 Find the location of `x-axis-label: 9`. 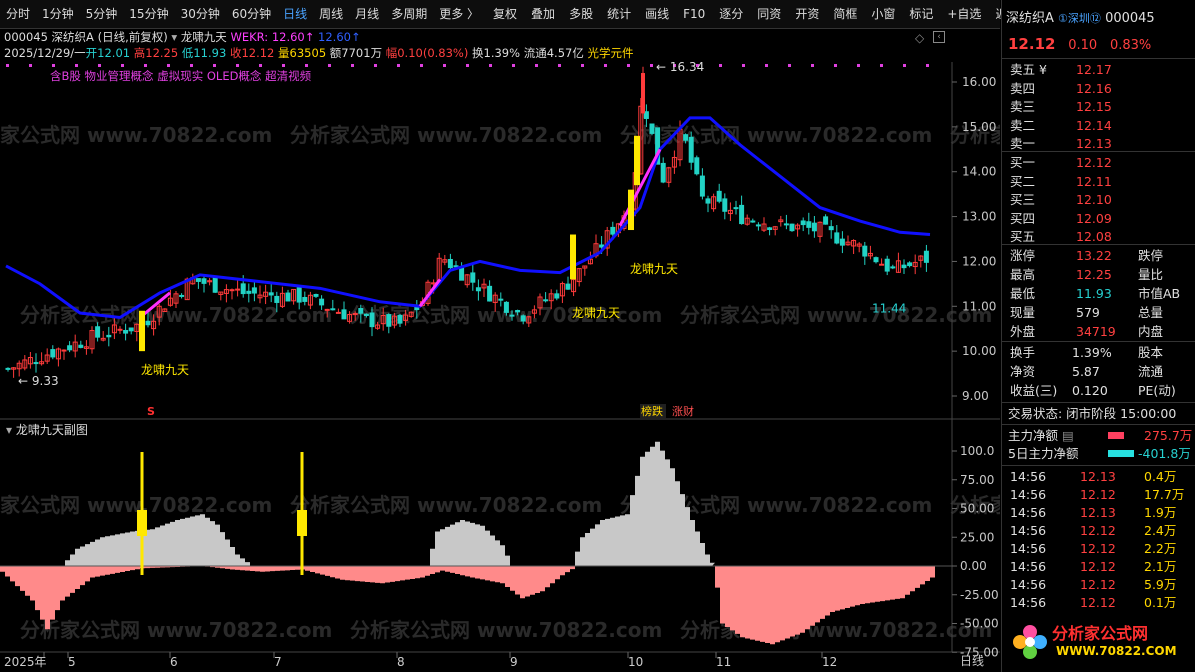

x-axis-label: 9 is located at coordinates (514, 662).